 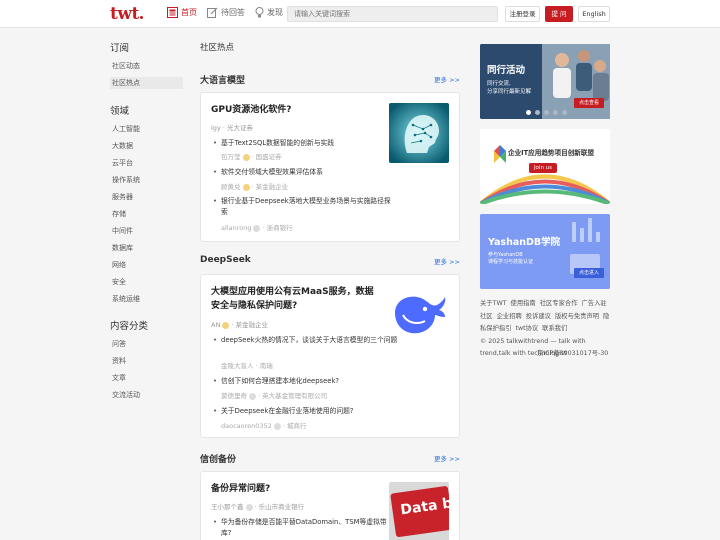 What do you see at coordinates (146, 180) in the screenshot?
I see `sidebar-item-os: 操作系统` at bounding box center [146, 180].